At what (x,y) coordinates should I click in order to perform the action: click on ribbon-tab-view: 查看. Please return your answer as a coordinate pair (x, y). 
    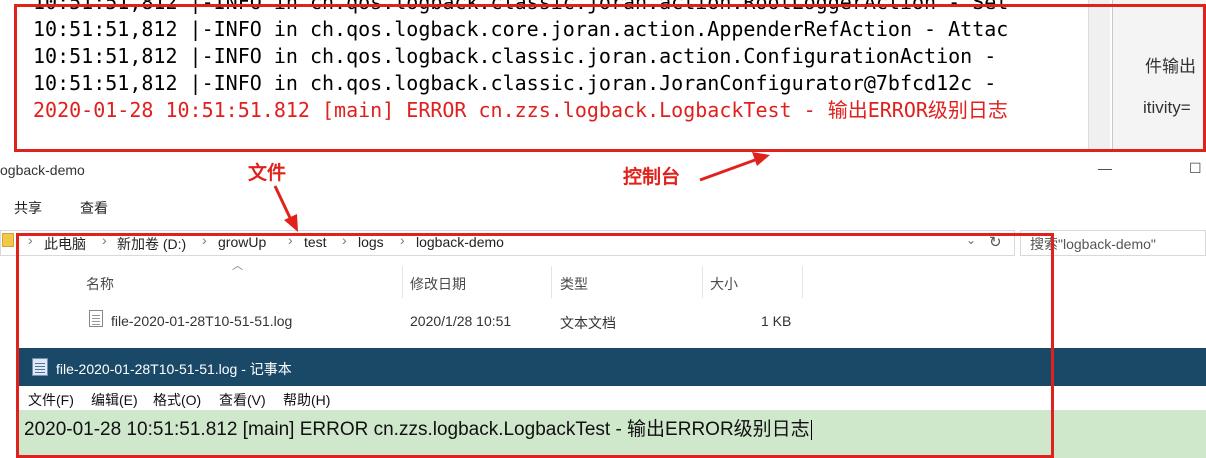
    Looking at the image, I should click on (94, 208).